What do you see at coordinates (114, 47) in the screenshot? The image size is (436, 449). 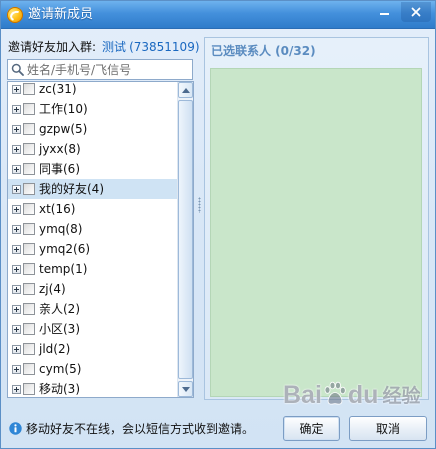 I see `group-name: 测试` at bounding box center [114, 47].